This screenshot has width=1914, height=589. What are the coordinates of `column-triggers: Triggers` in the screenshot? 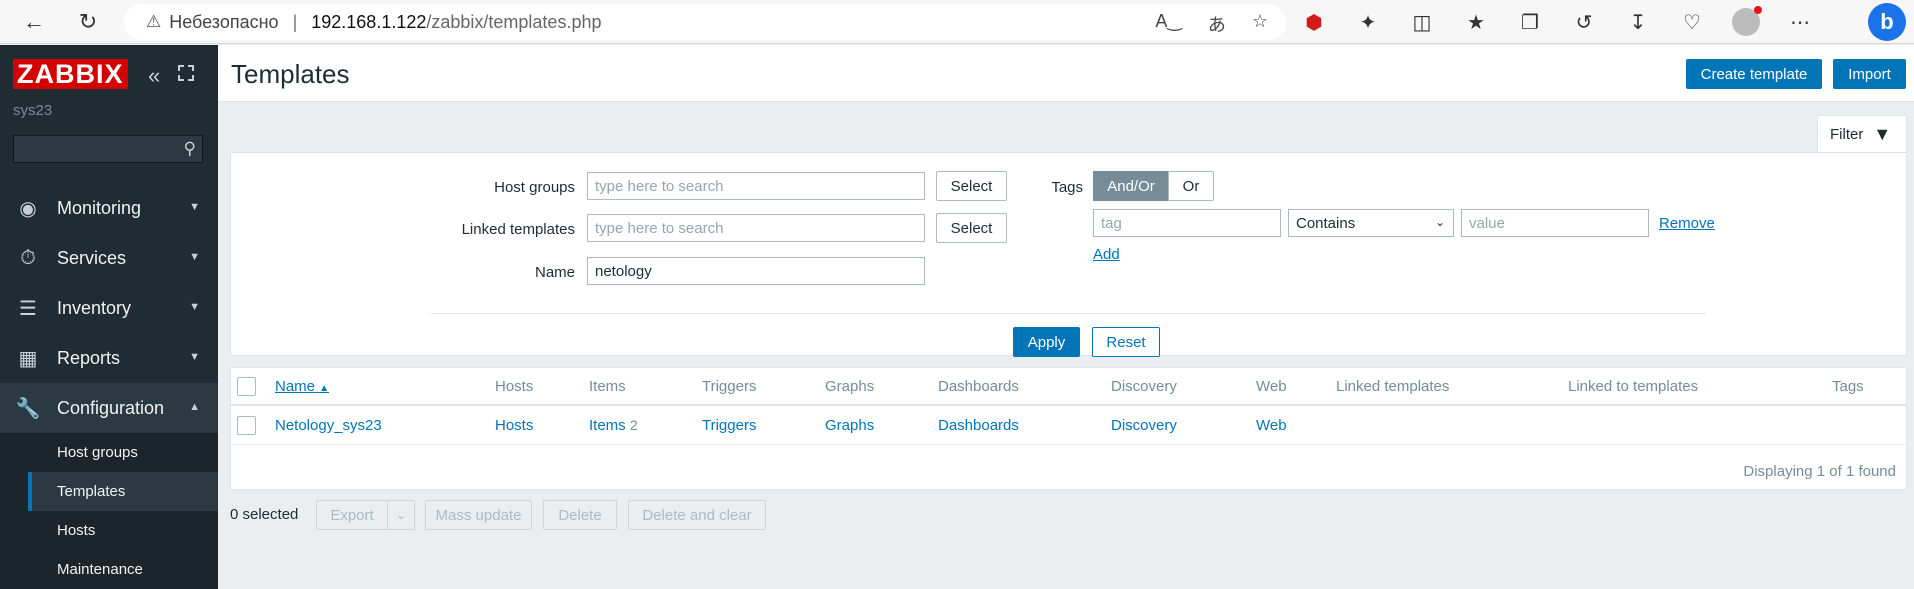 It's located at (729, 386).